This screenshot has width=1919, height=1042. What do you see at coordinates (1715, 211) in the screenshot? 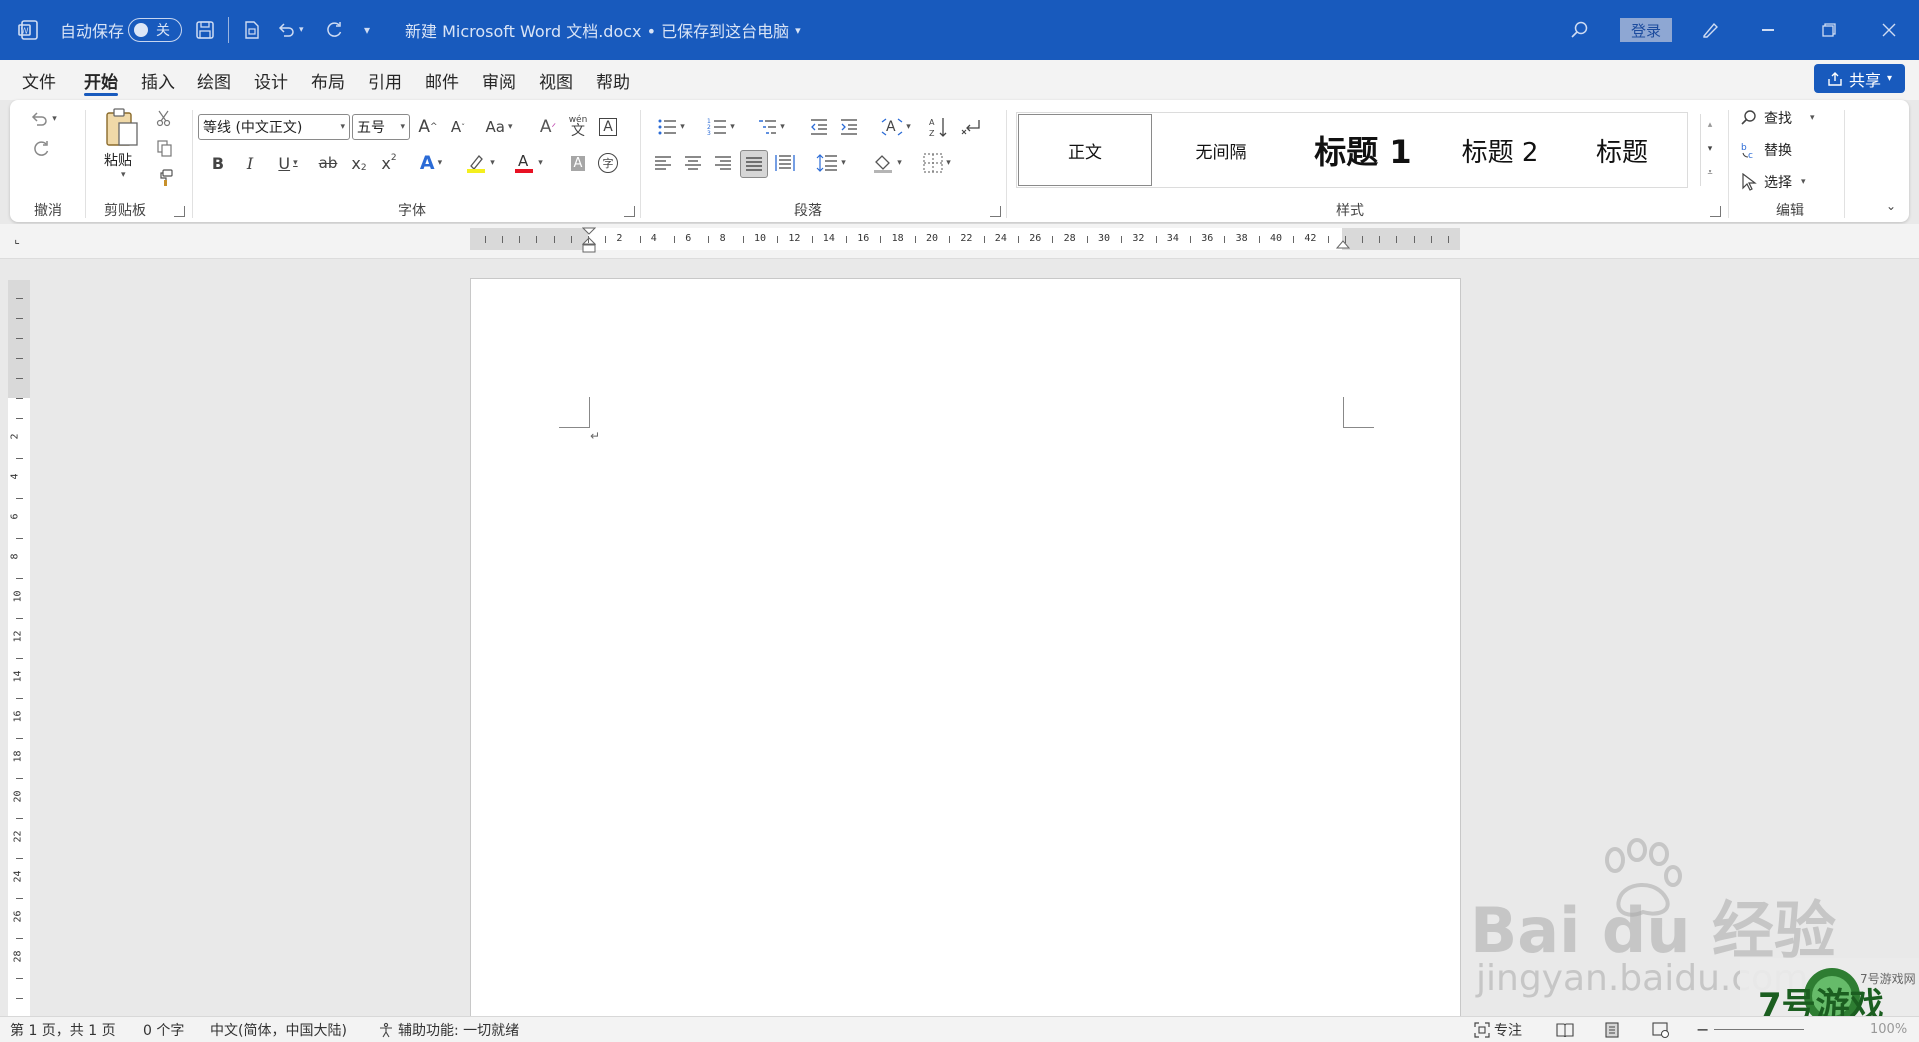
I see `styles-launcher-icon` at bounding box center [1715, 211].